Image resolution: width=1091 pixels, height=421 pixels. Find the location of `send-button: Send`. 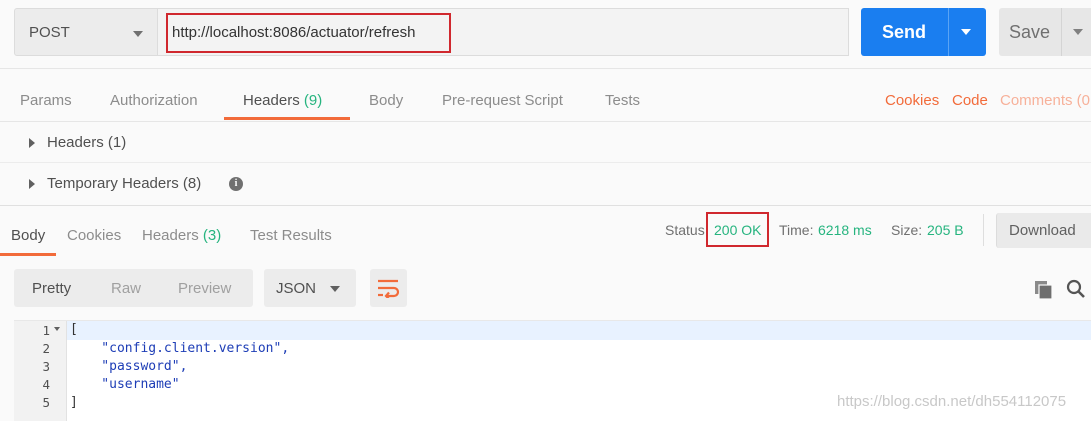

send-button: Send is located at coordinates (923, 32).